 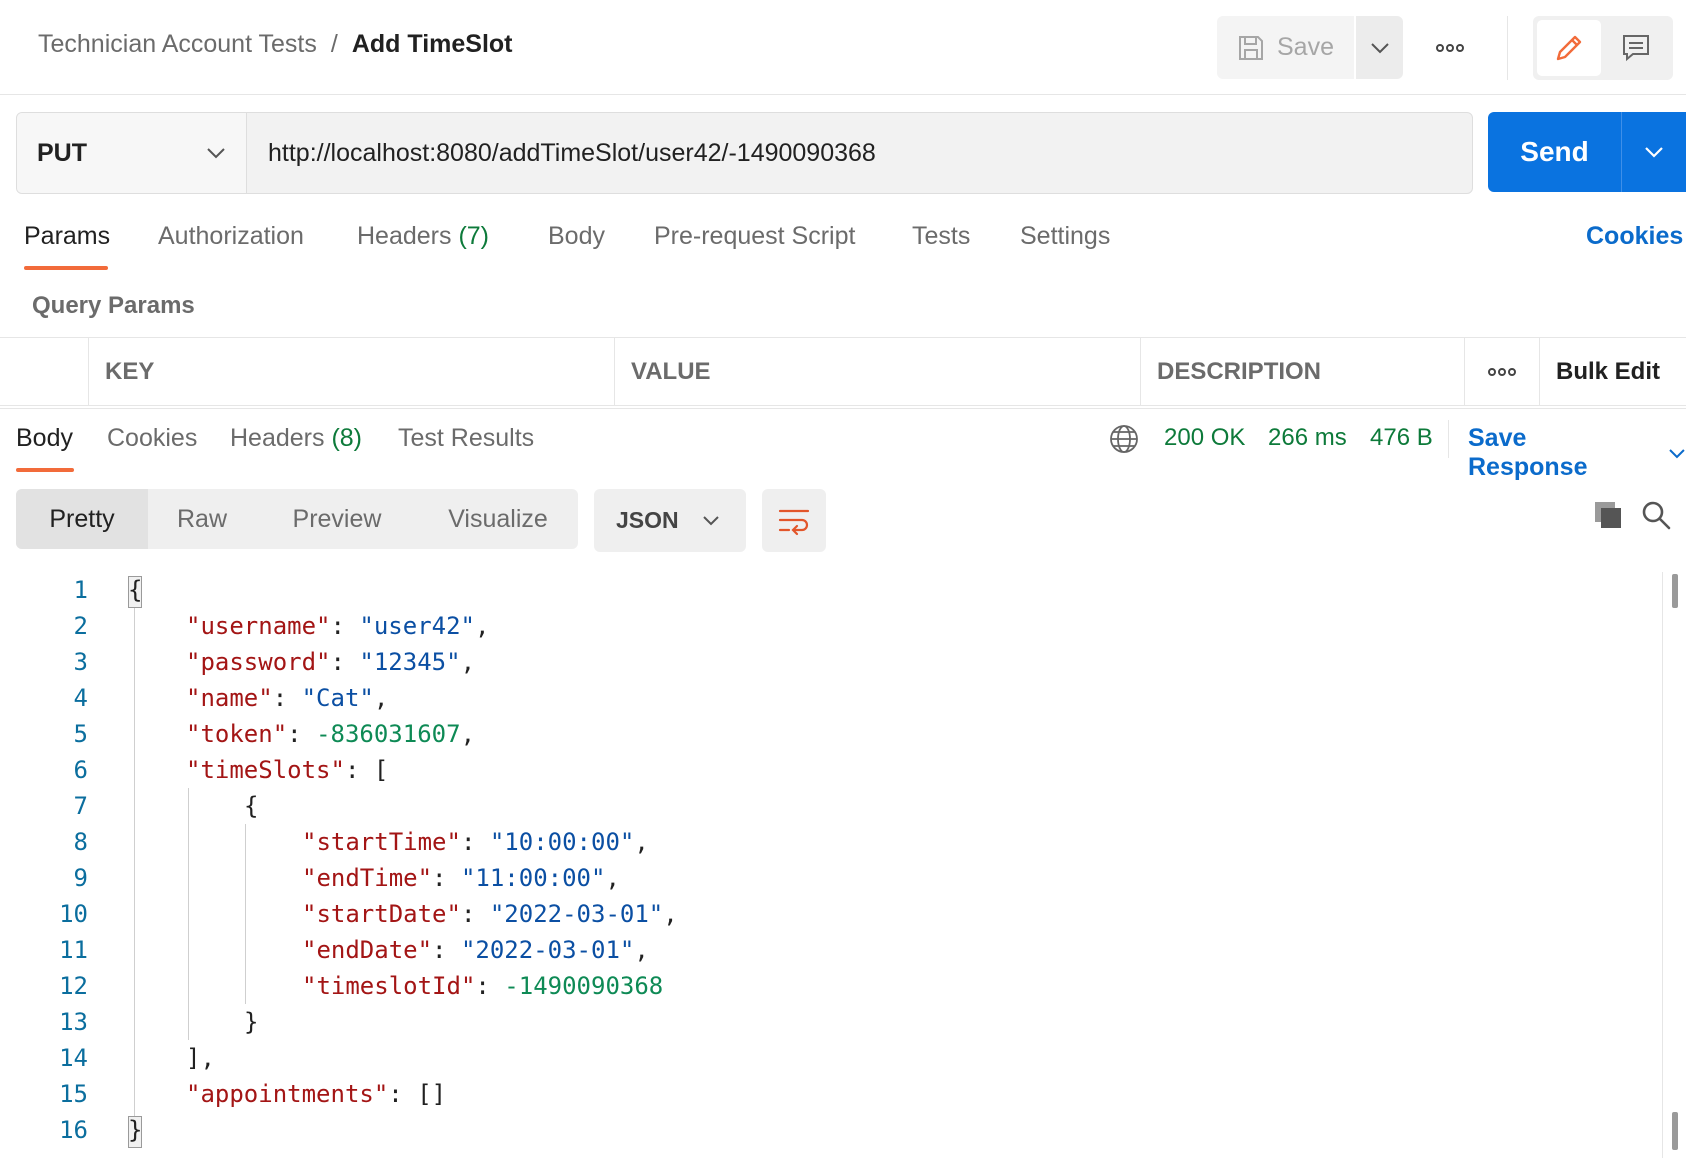 I want to click on json-key: "timeslotId", so click(x=389, y=986).